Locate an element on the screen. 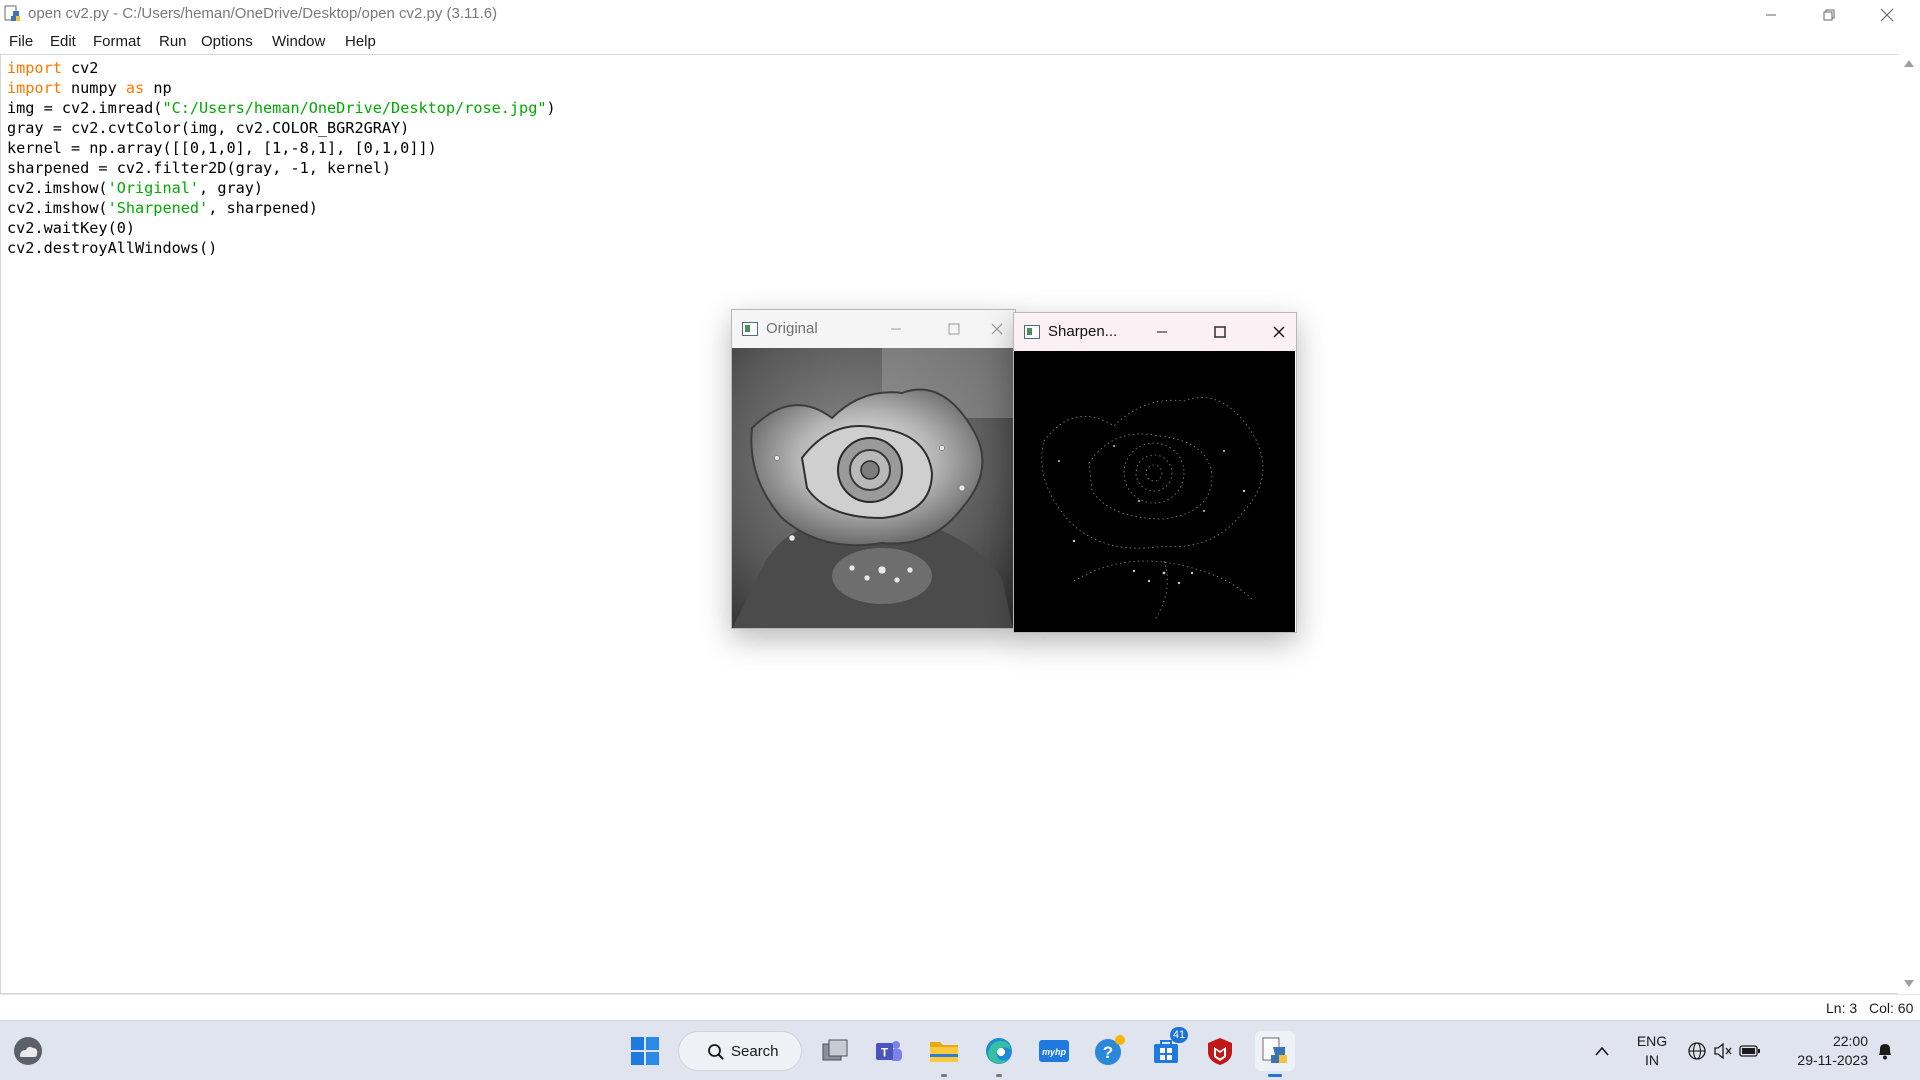  code-line: import numpy as np is located at coordinates (281, 88).